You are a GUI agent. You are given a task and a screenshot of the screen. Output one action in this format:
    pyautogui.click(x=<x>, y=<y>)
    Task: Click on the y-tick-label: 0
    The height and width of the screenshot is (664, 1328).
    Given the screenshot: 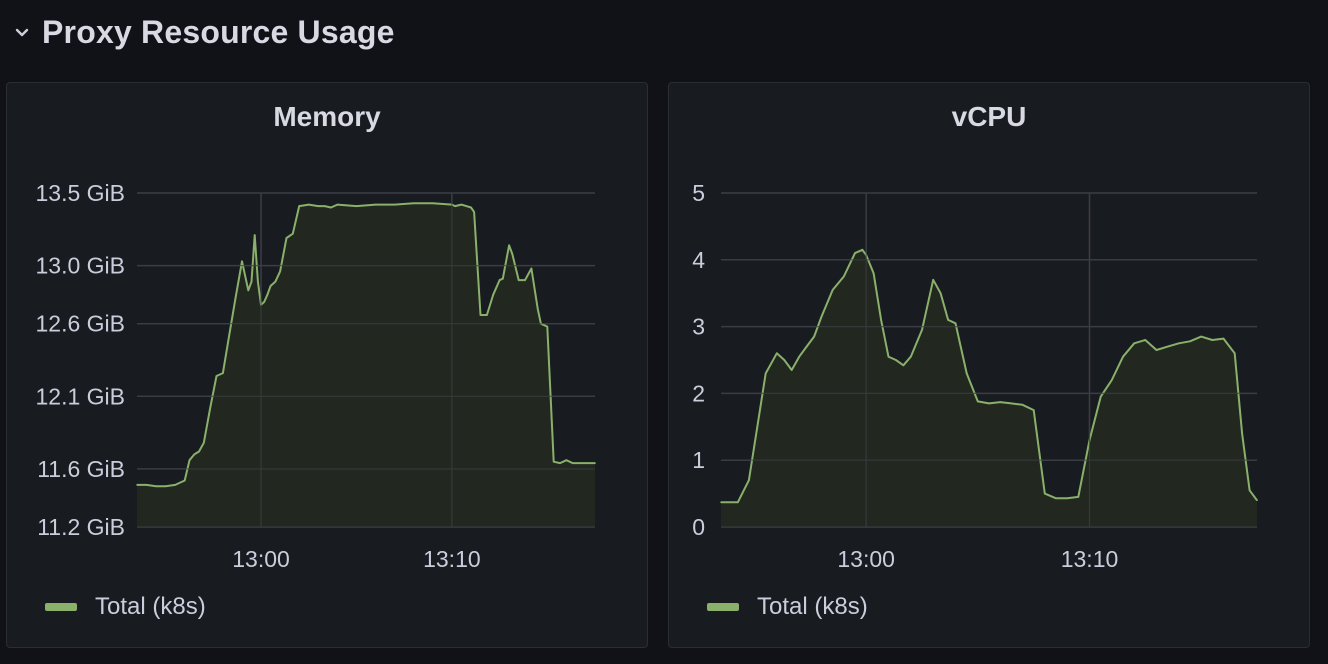 What is the action you would take?
    pyautogui.click(x=698, y=527)
    